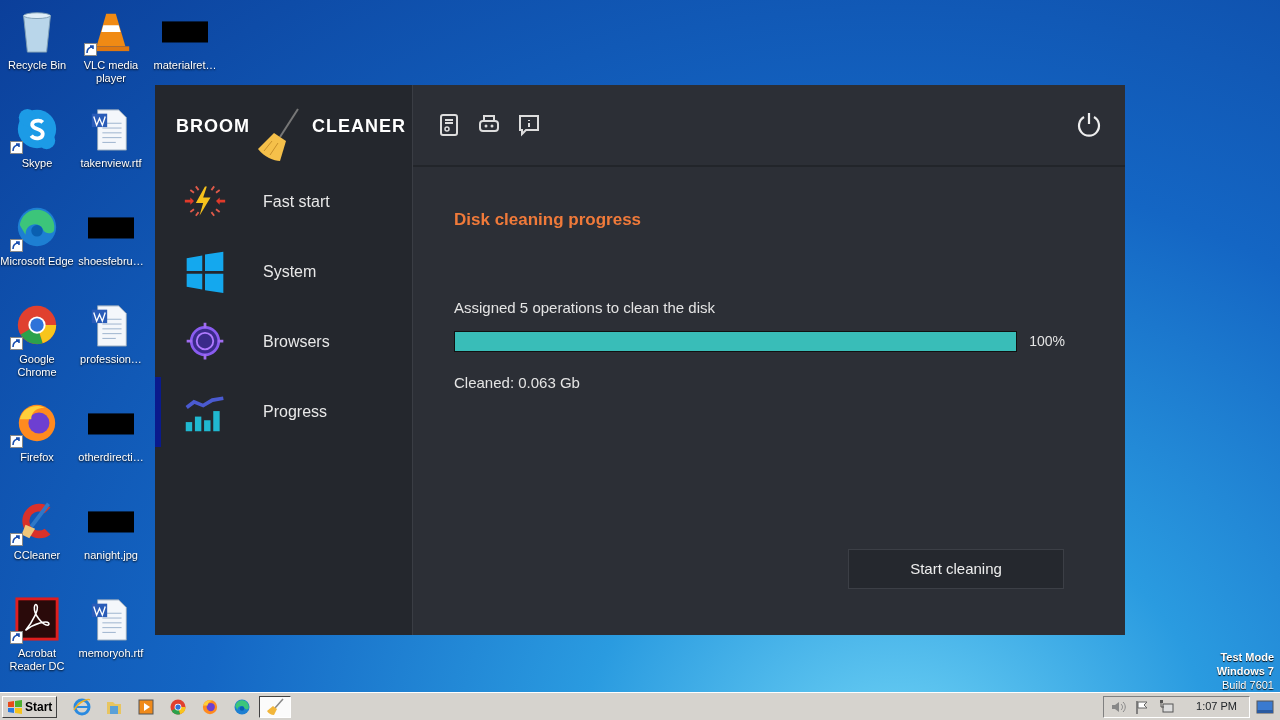 The image size is (1280, 720). Describe the element at coordinates (585, 307) in the screenshot. I see `status-text: Assigned 5 operations to clean the disk` at that location.